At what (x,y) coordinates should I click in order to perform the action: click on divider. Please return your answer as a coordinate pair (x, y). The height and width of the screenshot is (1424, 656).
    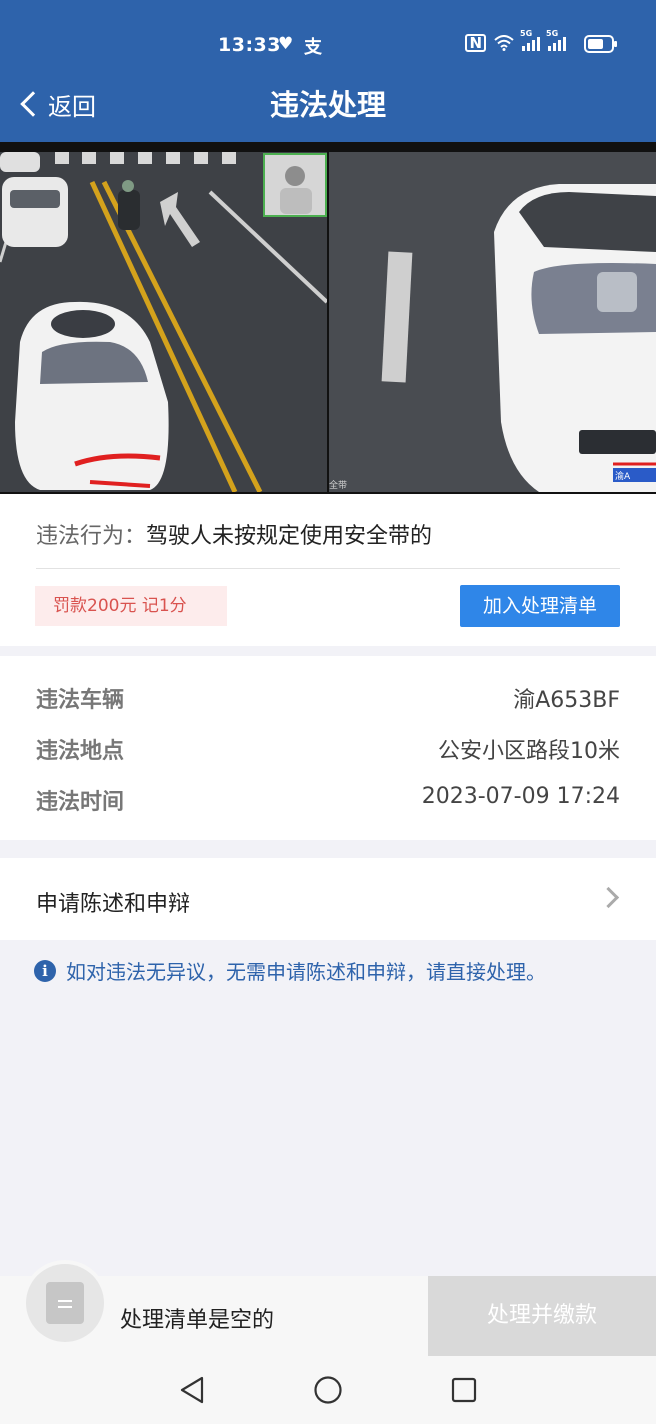
    Looking at the image, I should click on (328, 568).